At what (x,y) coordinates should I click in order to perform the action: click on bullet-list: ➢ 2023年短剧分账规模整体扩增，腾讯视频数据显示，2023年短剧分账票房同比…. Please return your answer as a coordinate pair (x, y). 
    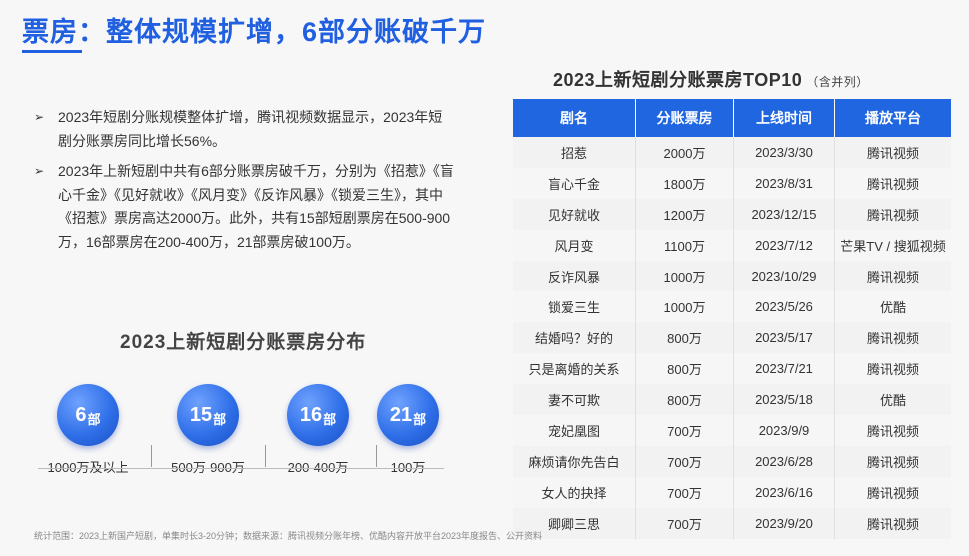
    Looking at the image, I should click on (244, 183).